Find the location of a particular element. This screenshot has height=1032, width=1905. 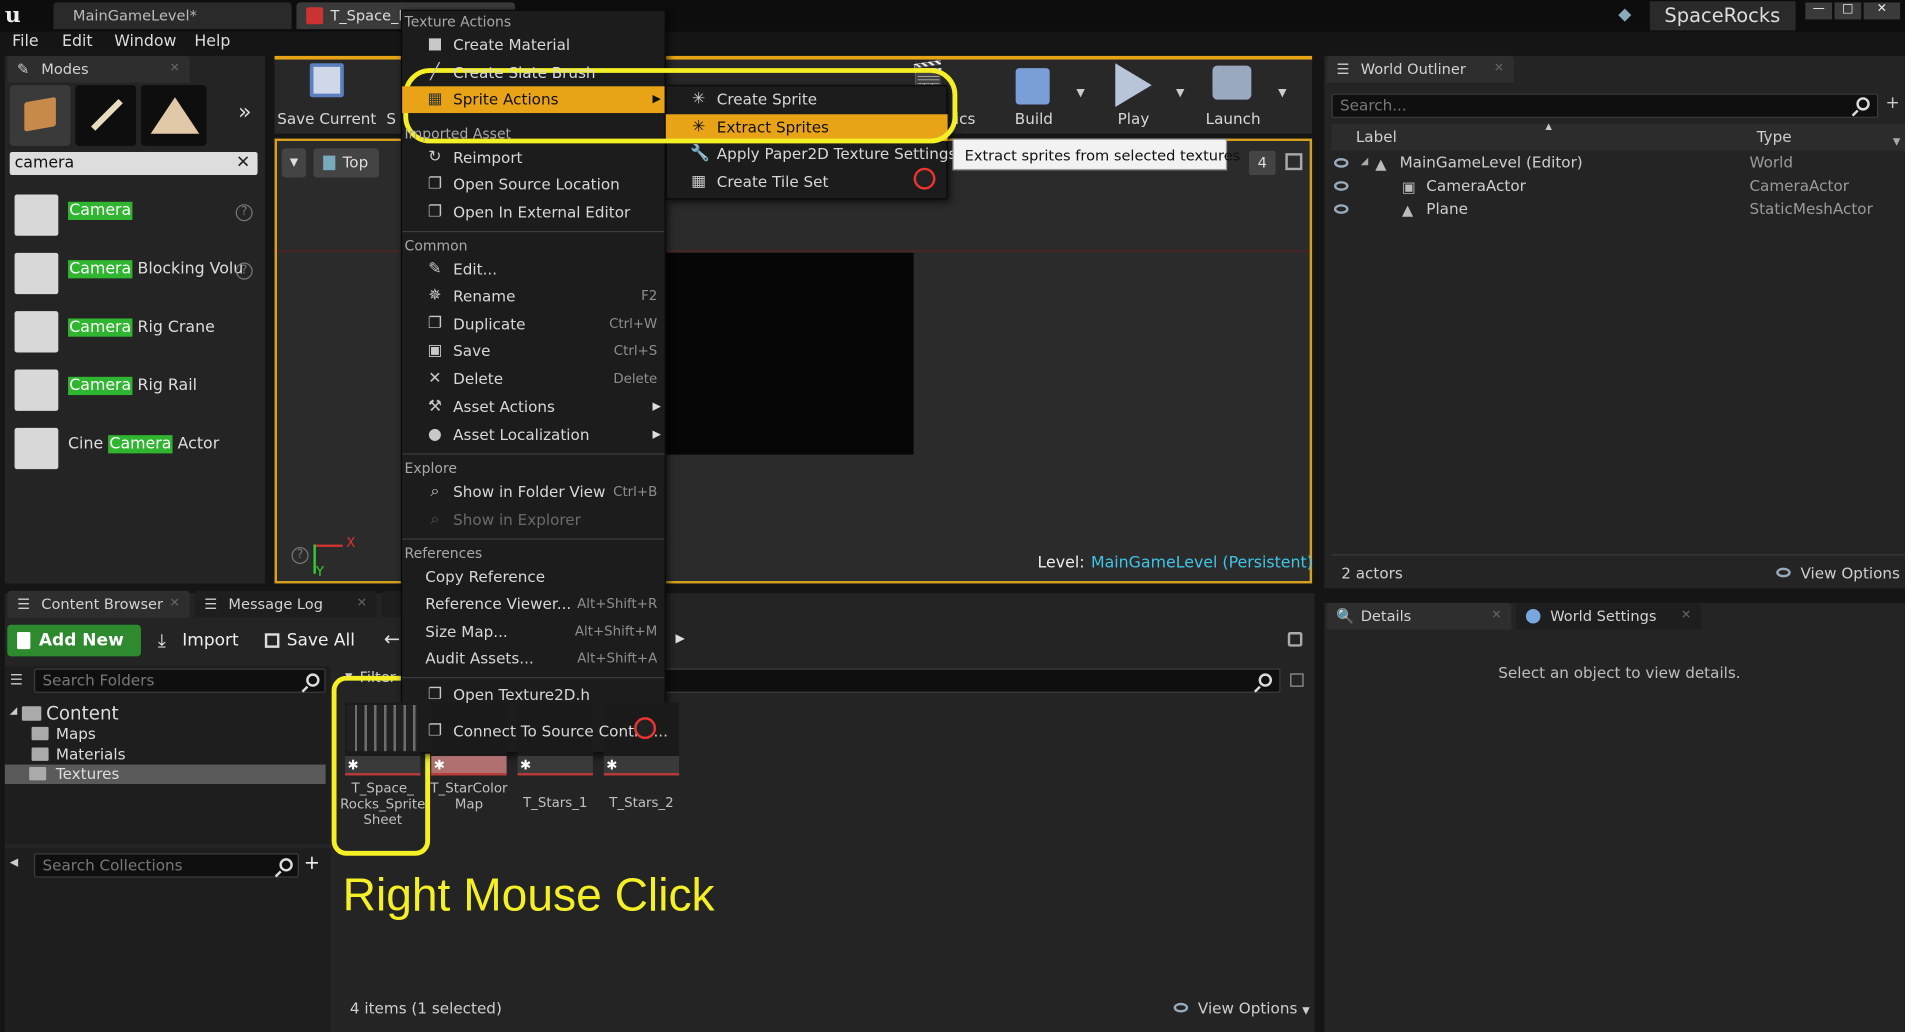

outliner-col-label: Label is located at coordinates (1376, 137).